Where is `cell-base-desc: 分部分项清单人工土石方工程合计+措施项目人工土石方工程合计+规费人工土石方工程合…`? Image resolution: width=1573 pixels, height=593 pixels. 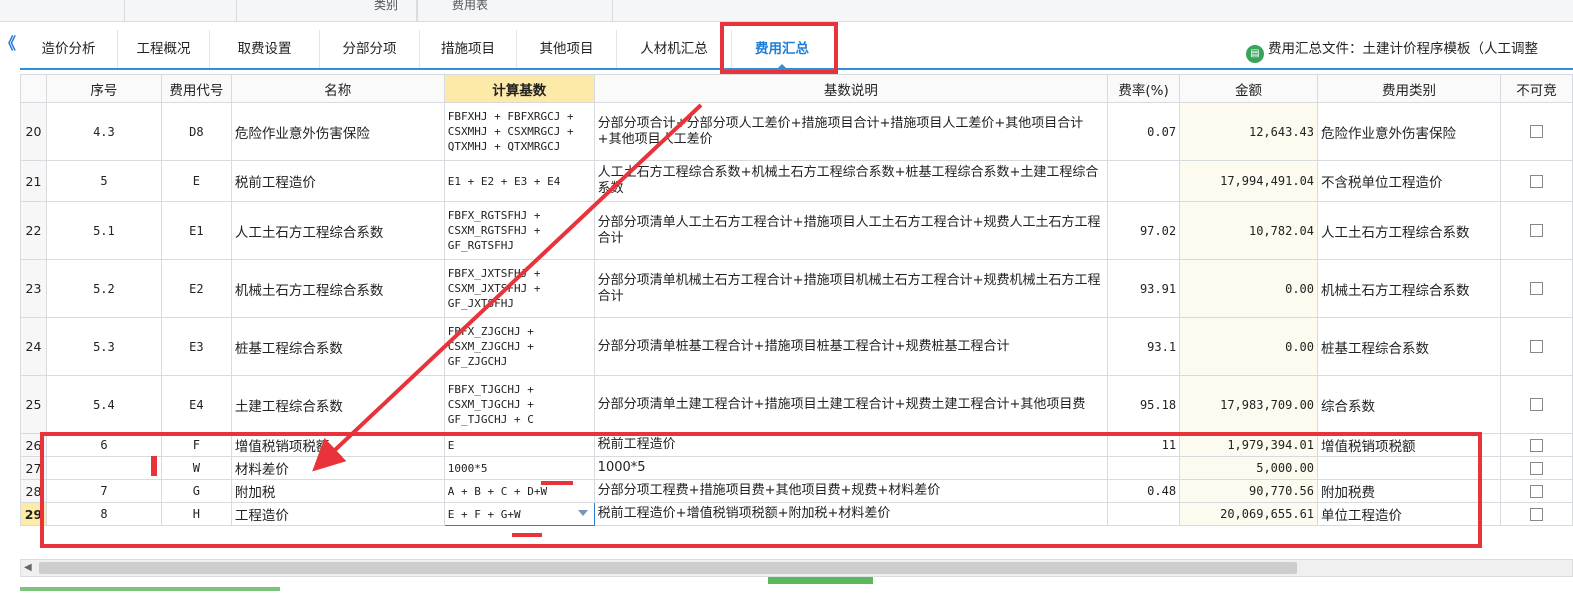
cell-base-desc: 分部分项清单人工土石方工程合计+措施项目人工土石方工程合计+规费人工土石方工程合… is located at coordinates (851, 230).